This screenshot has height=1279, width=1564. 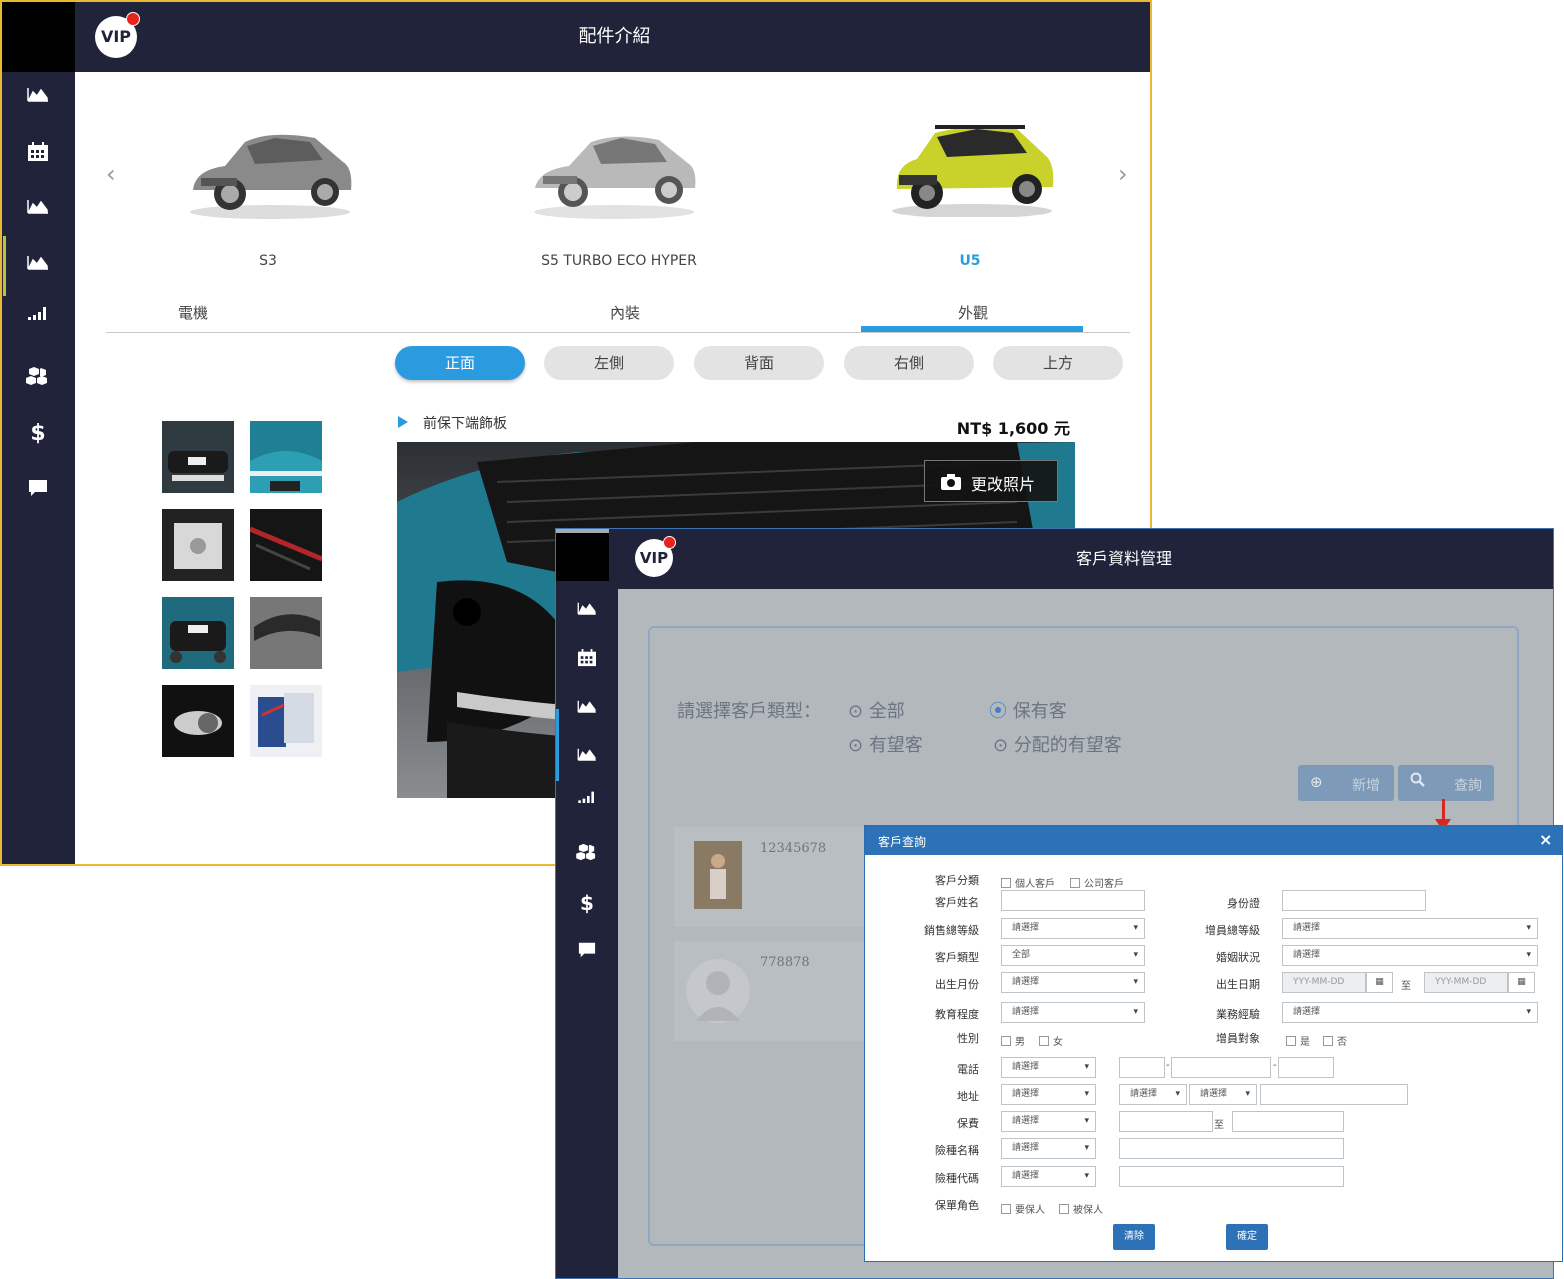 What do you see at coordinates (1324, 982) in the screenshot?
I see `birth-date-from: YYY-MM-DD` at bounding box center [1324, 982].